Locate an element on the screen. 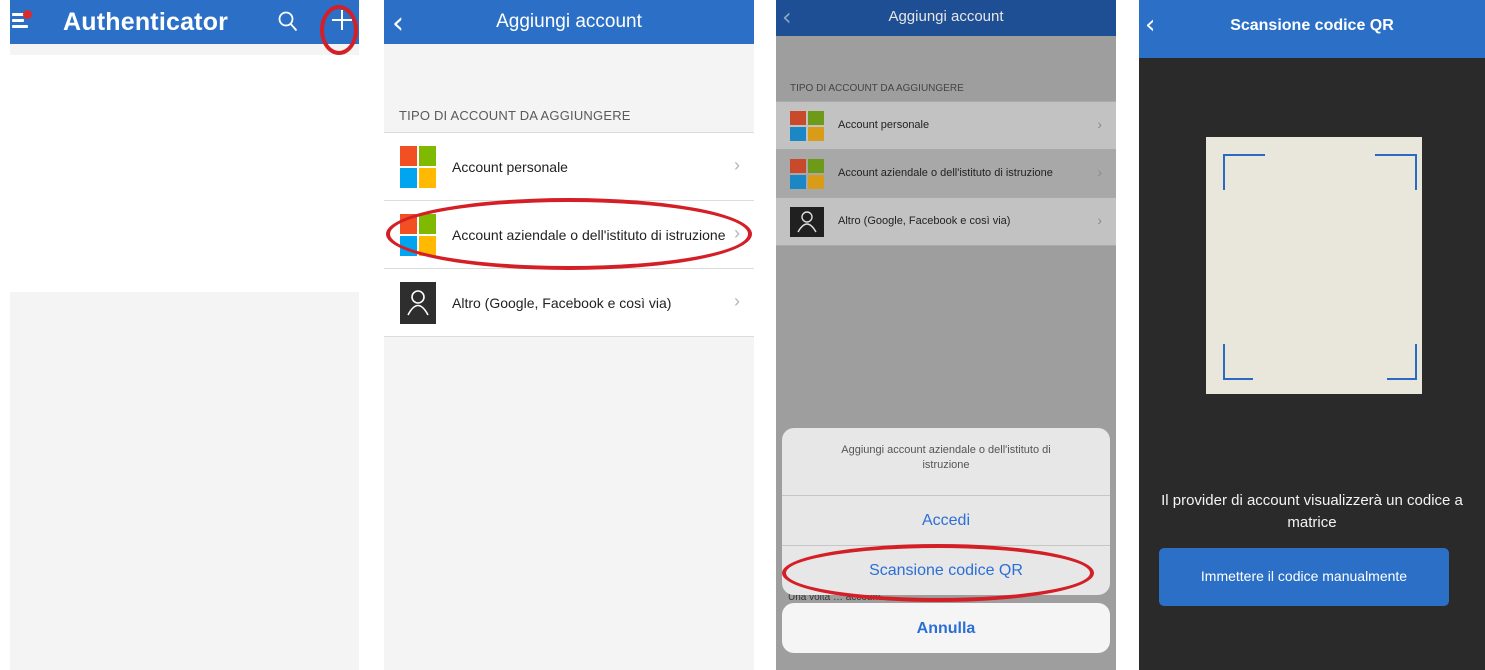  qr-scan-frame is located at coordinates (1320, 267).